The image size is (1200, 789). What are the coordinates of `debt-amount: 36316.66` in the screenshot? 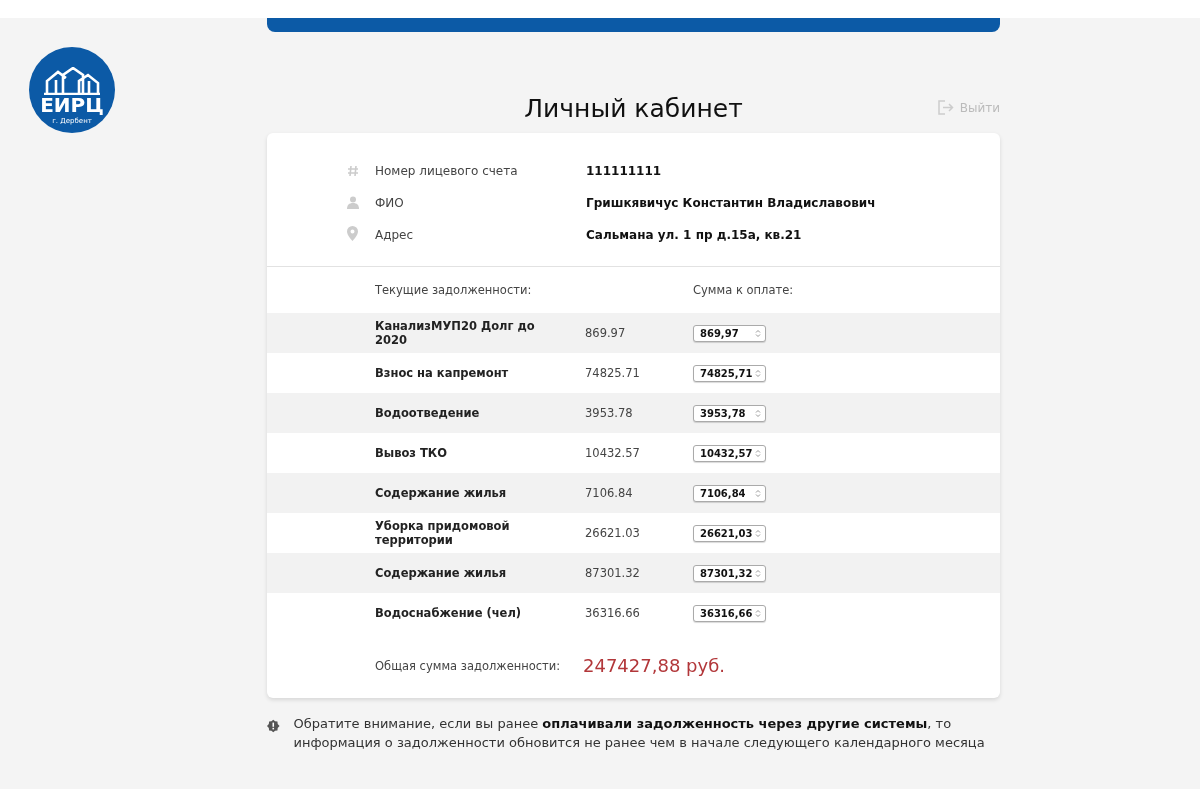 It's located at (613, 613).